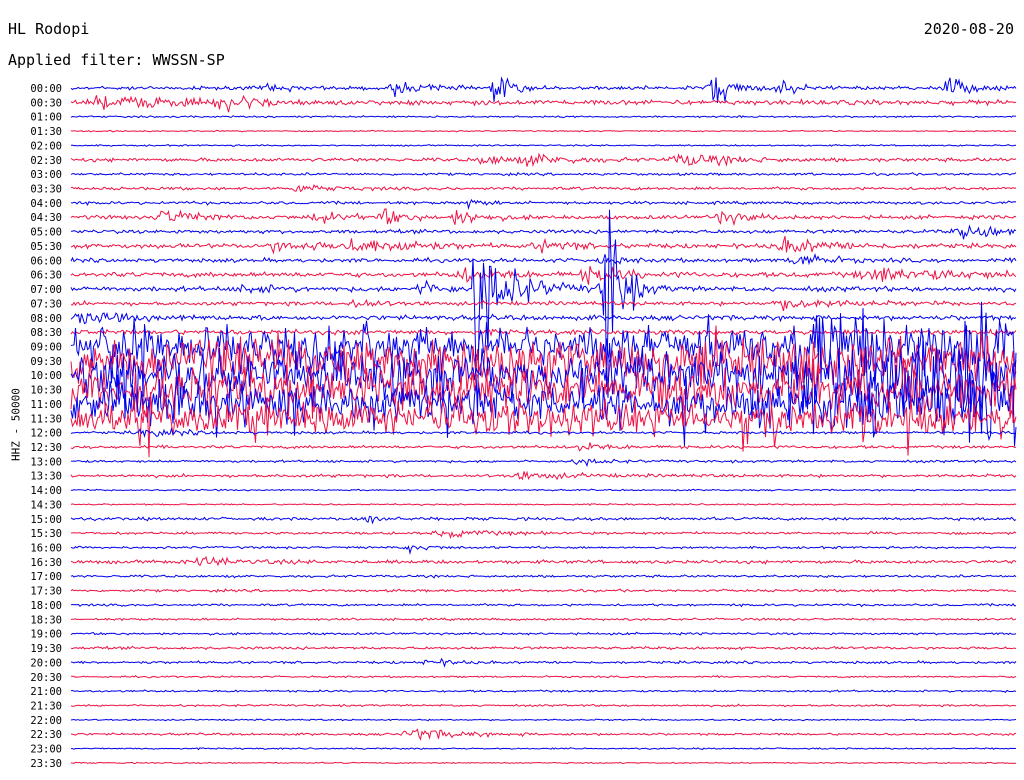 The height and width of the screenshot is (780, 1024). What do you see at coordinates (46, 563) in the screenshot?
I see `time-label: 16:30` at bounding box center [46, 563].